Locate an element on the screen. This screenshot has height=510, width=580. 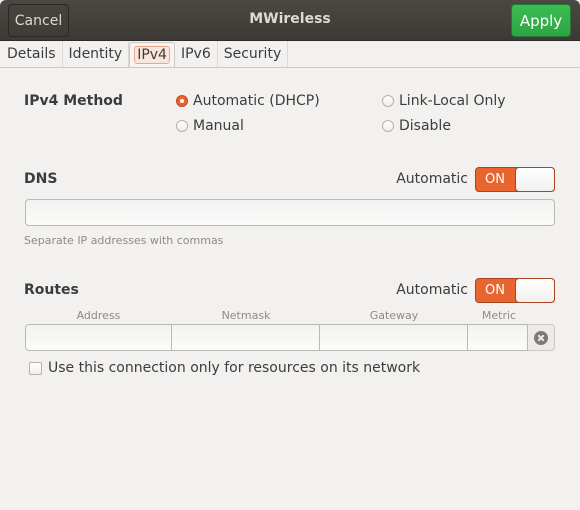
window-title: MWireless is located at coordinates (290, 19).